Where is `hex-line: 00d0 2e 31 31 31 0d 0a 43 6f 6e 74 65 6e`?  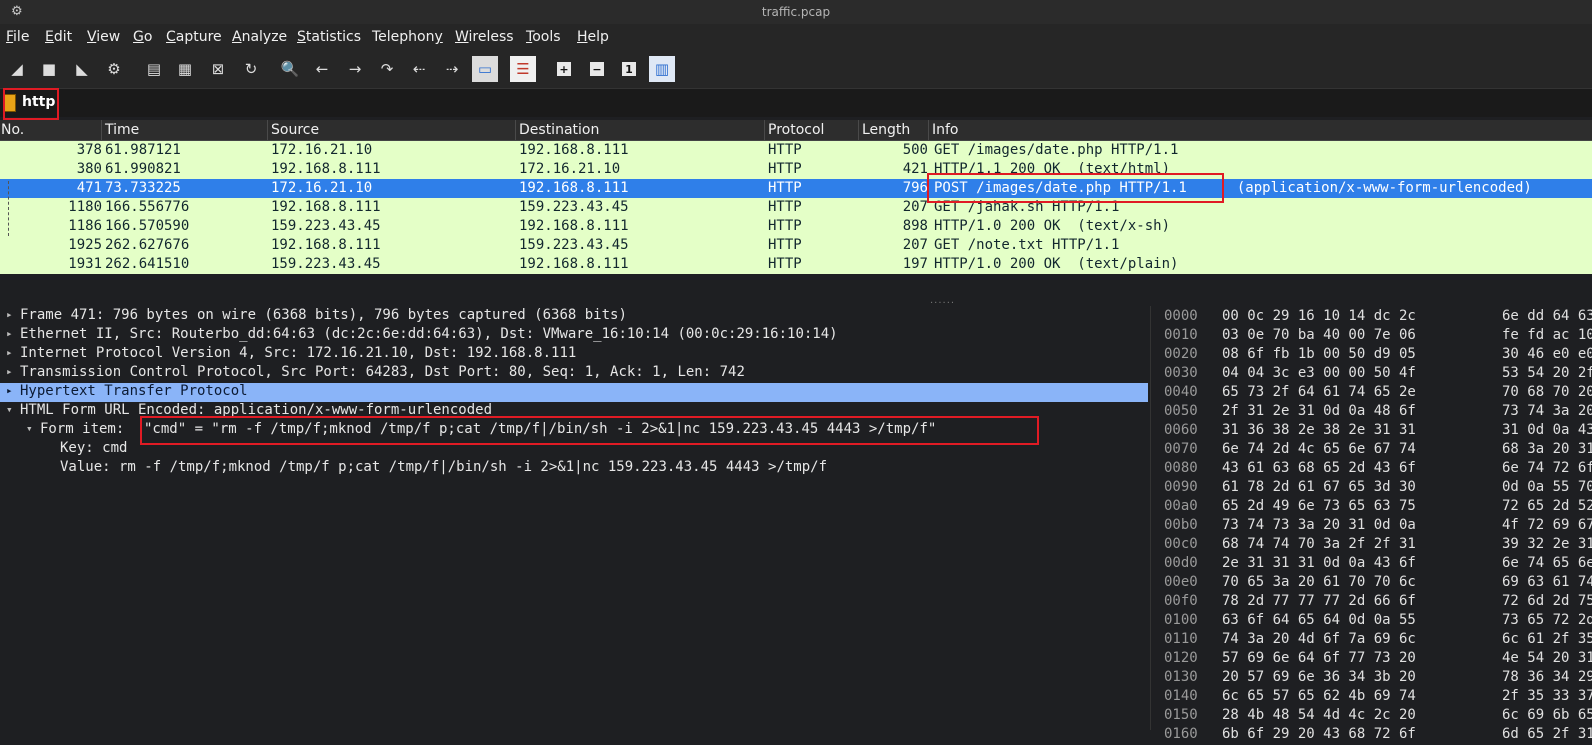
hex-line: 00d0 2e 31 31 31 0d 0a 43 6f 6e 74 65 6e is located at coordinates (1375, 564).